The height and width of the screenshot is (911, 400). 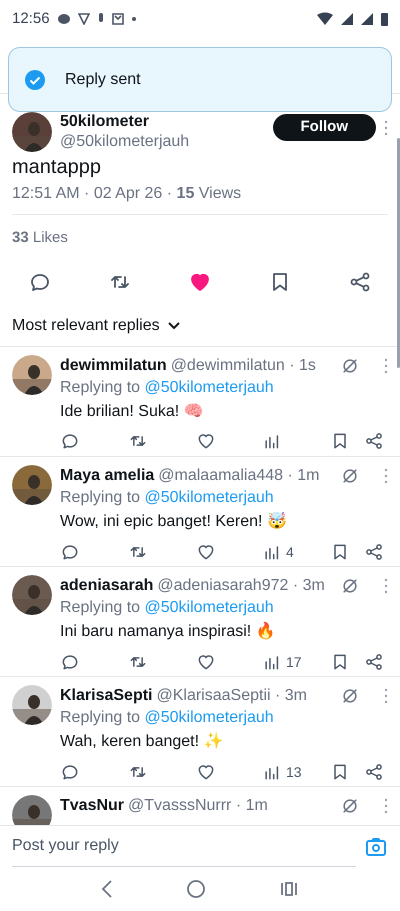 I want to click on likes-count: 33 Likes, so click(x=40, y=238).